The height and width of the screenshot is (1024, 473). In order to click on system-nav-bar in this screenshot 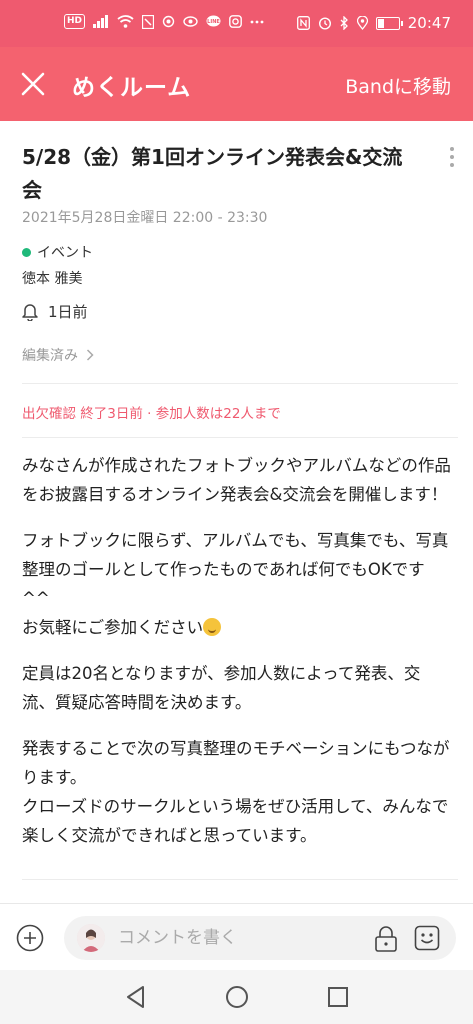, I will do `click(236, 997)`.